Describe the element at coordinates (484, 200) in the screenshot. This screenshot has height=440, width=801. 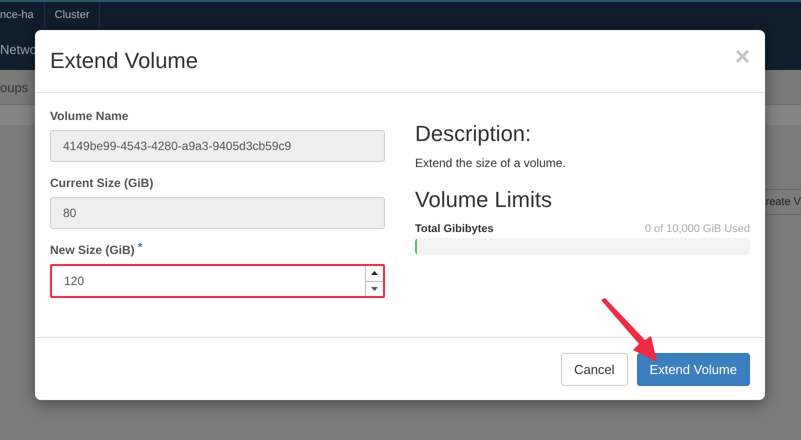
I see `limits-heading: Volume Limits` at that location.